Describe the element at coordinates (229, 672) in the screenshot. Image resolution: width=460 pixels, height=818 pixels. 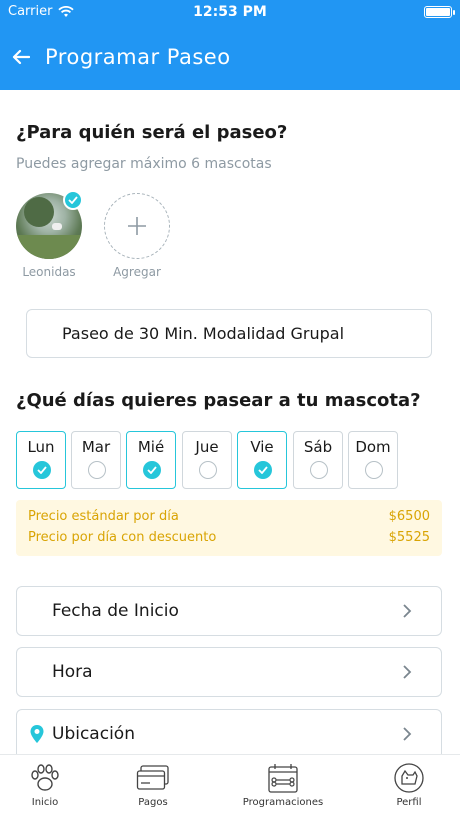
I see `time-row: Hora` at that location.